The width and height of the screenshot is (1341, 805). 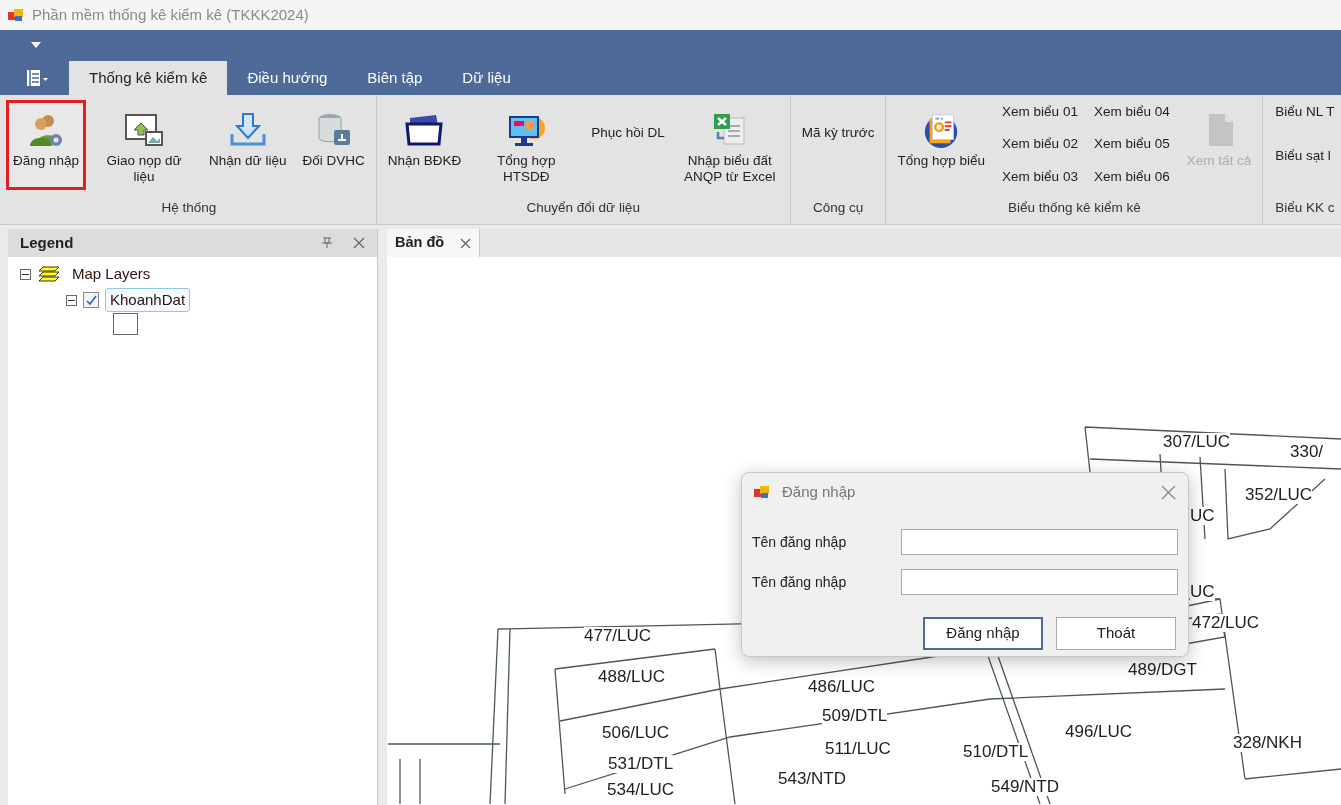 What do you see at coordinates (1226, 623) in the screenshot?
I see `parcel-label: 472/LUC` at bounding box center [1226, 623].